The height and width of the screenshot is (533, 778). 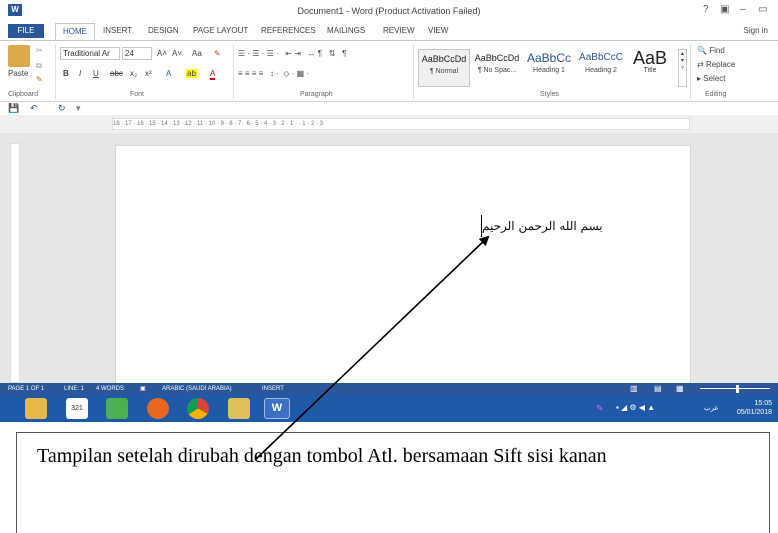 What do you see at coordinates (372, 348) in the screenshot?
I see `annotation-arrow` at bounding box center [372, 348].